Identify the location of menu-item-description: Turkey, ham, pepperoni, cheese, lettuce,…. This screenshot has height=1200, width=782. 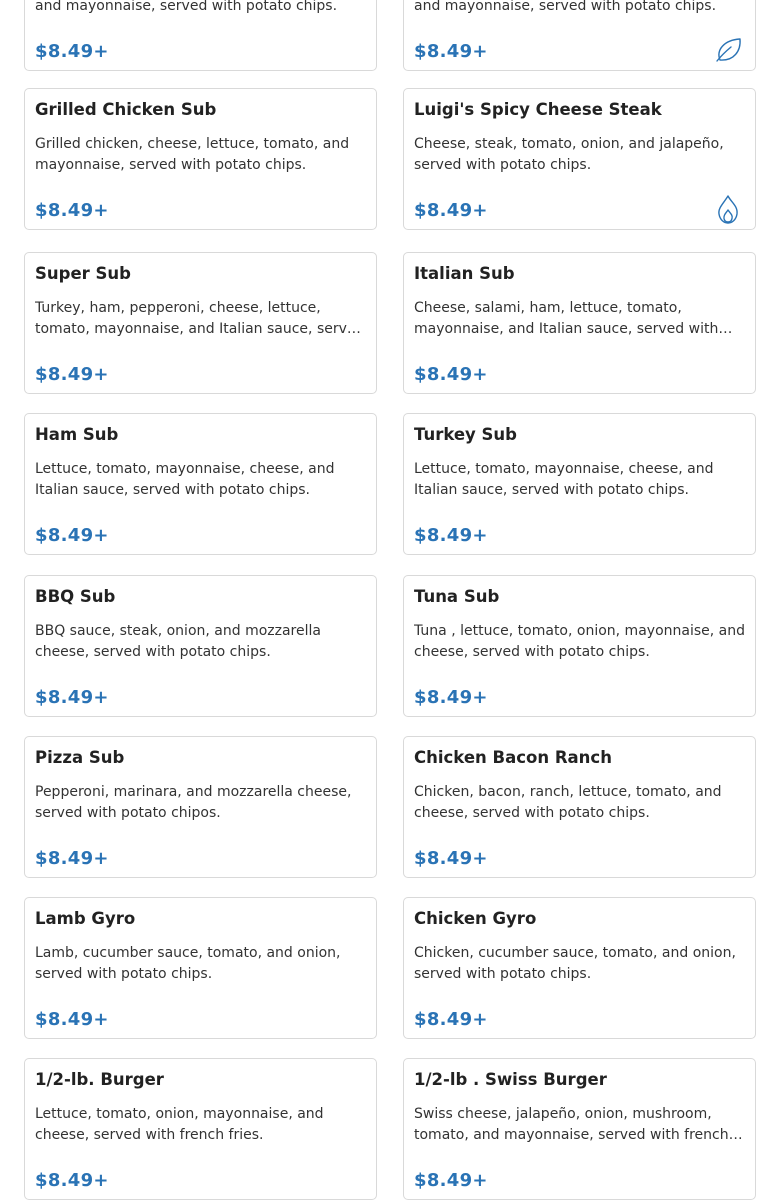
(200, 318).